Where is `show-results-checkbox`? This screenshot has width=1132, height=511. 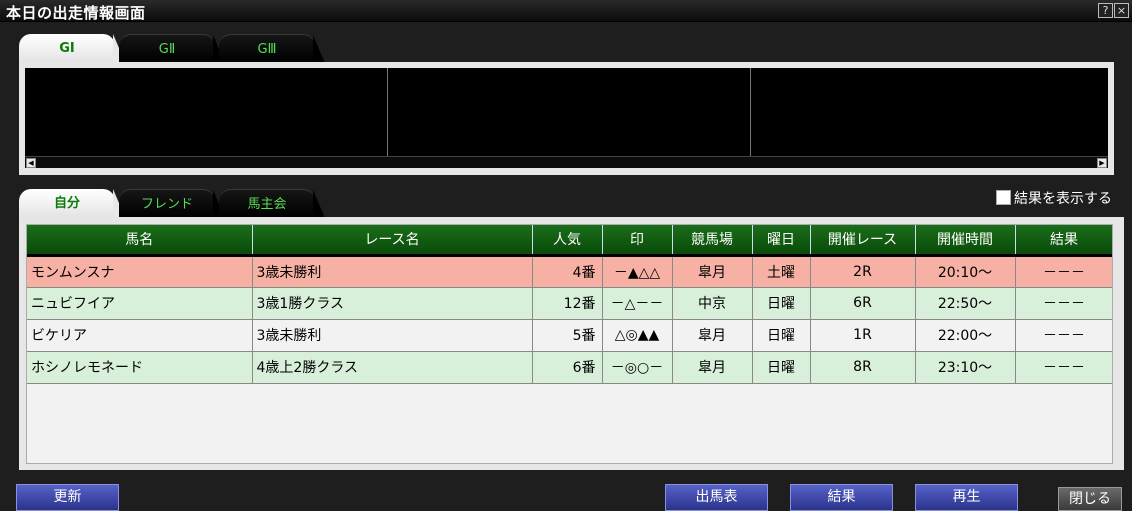 show-results-checkbox is located at coordinates (1003, 197).